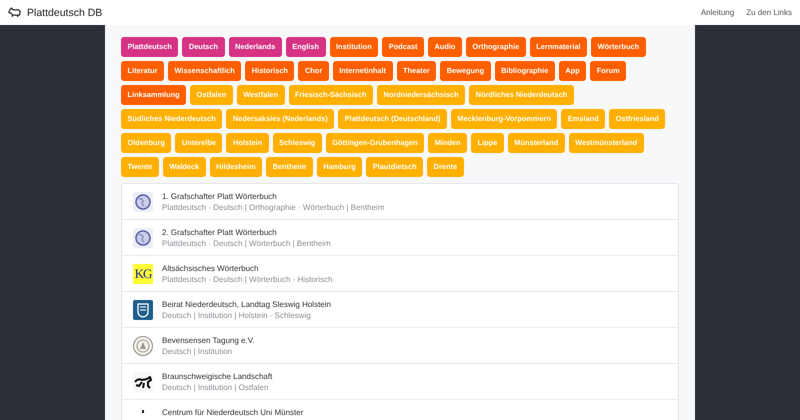  What do you see at coordinates (217, 376) in the screenshot?
I see `entry-title: Braunschweigische Landschaft` at bounding box center [217, 376].